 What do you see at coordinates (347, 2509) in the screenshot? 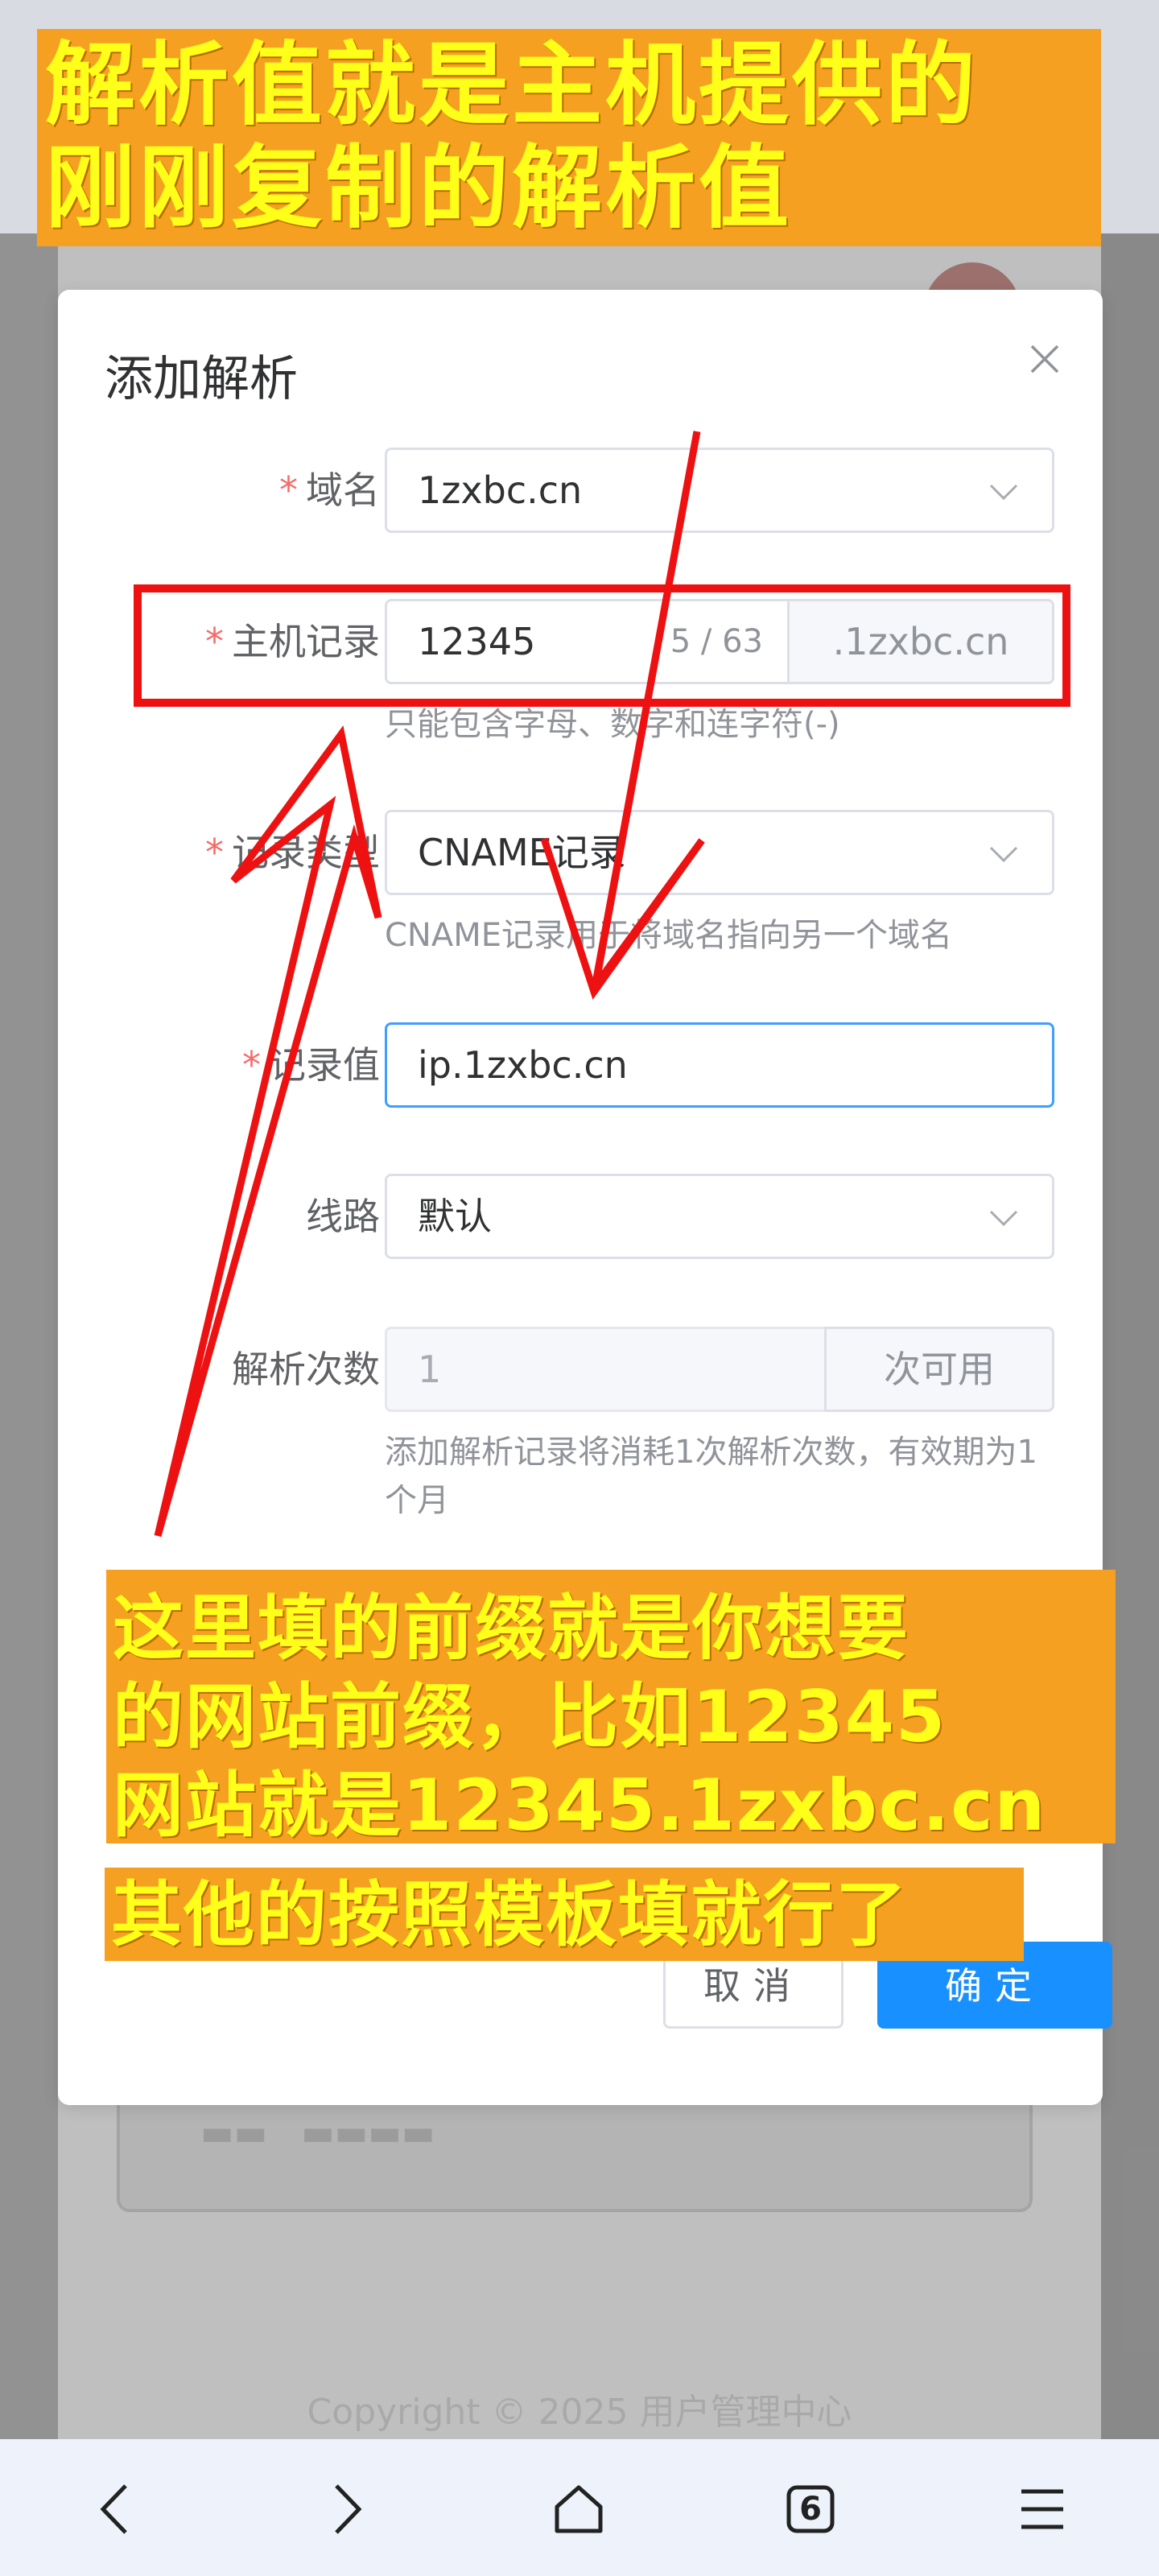
I see `forward-icon` at bounding box center [347, 2509].